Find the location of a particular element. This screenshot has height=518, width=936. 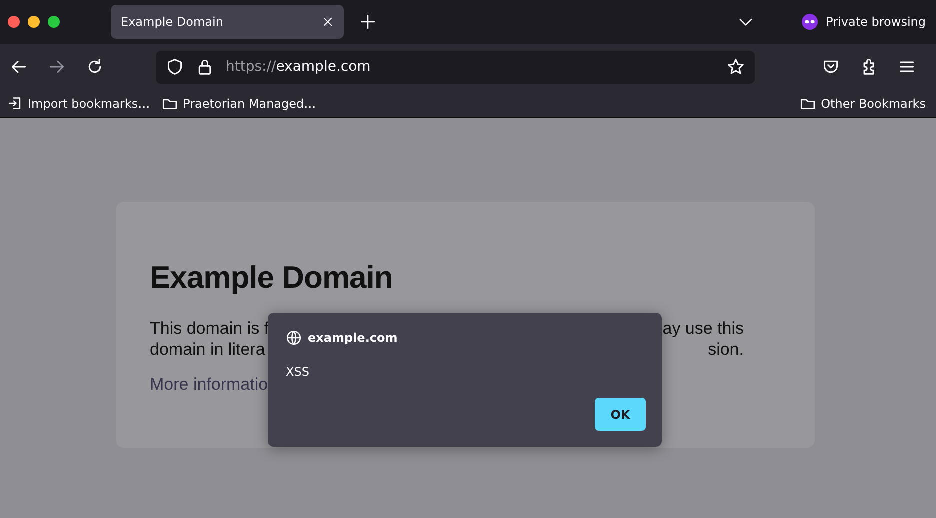

ok-button: OK is located at coordinates (620, 414).